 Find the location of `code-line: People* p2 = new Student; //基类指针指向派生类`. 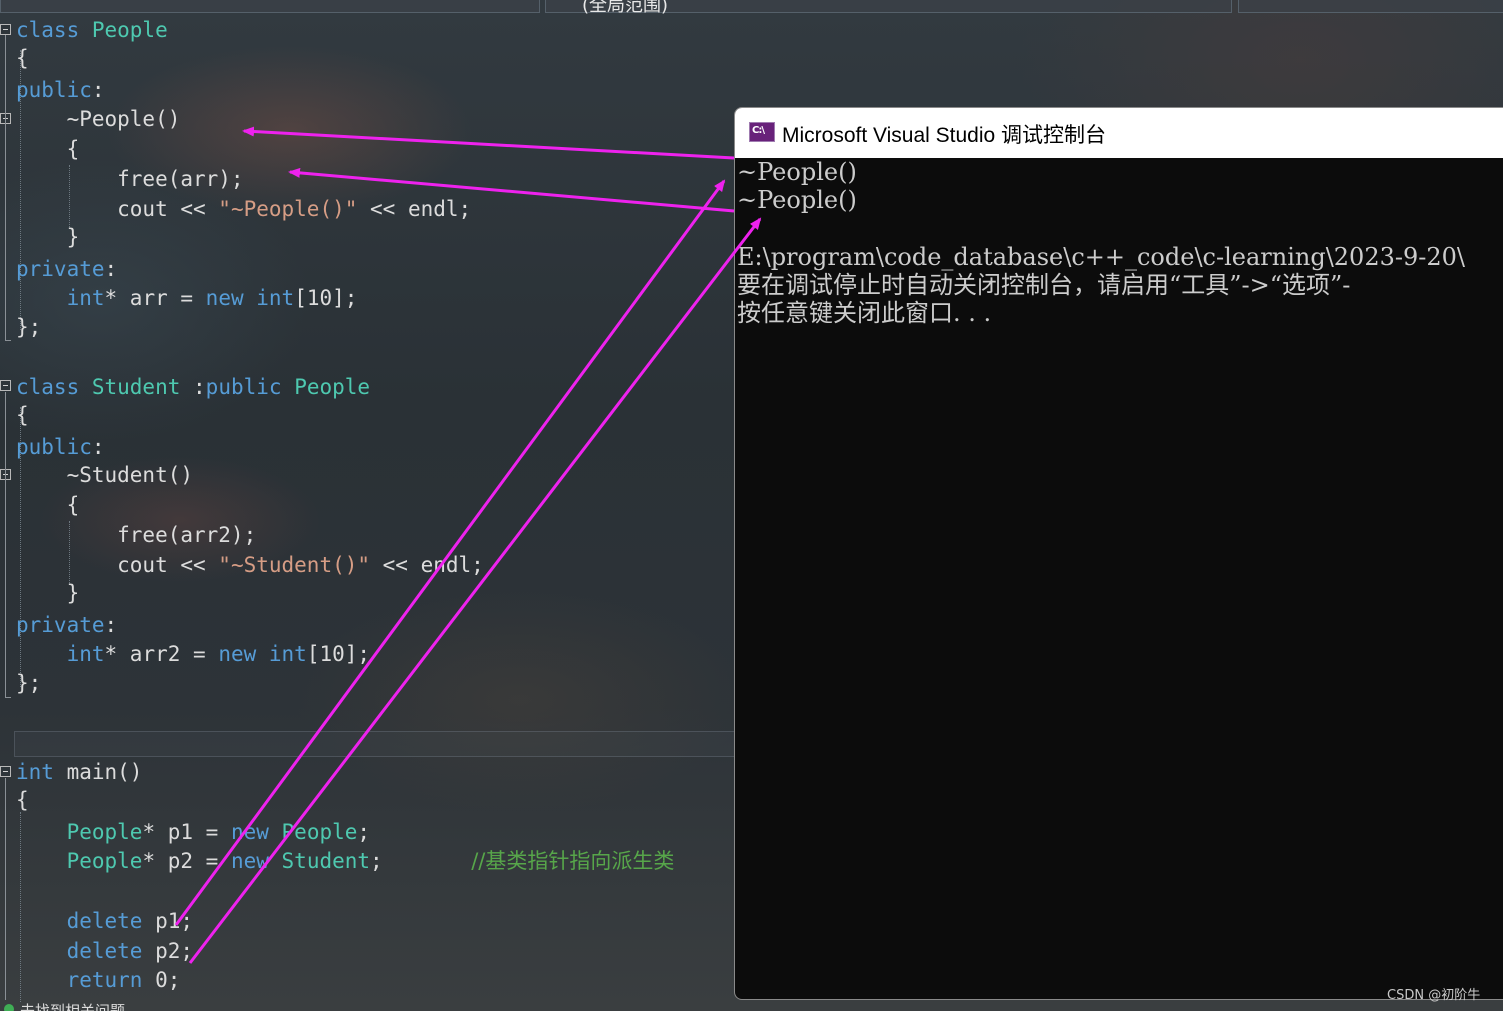

code-line: People* p2 = new Student; //基类指针指向派生类 is located at coordinates (345, 861).